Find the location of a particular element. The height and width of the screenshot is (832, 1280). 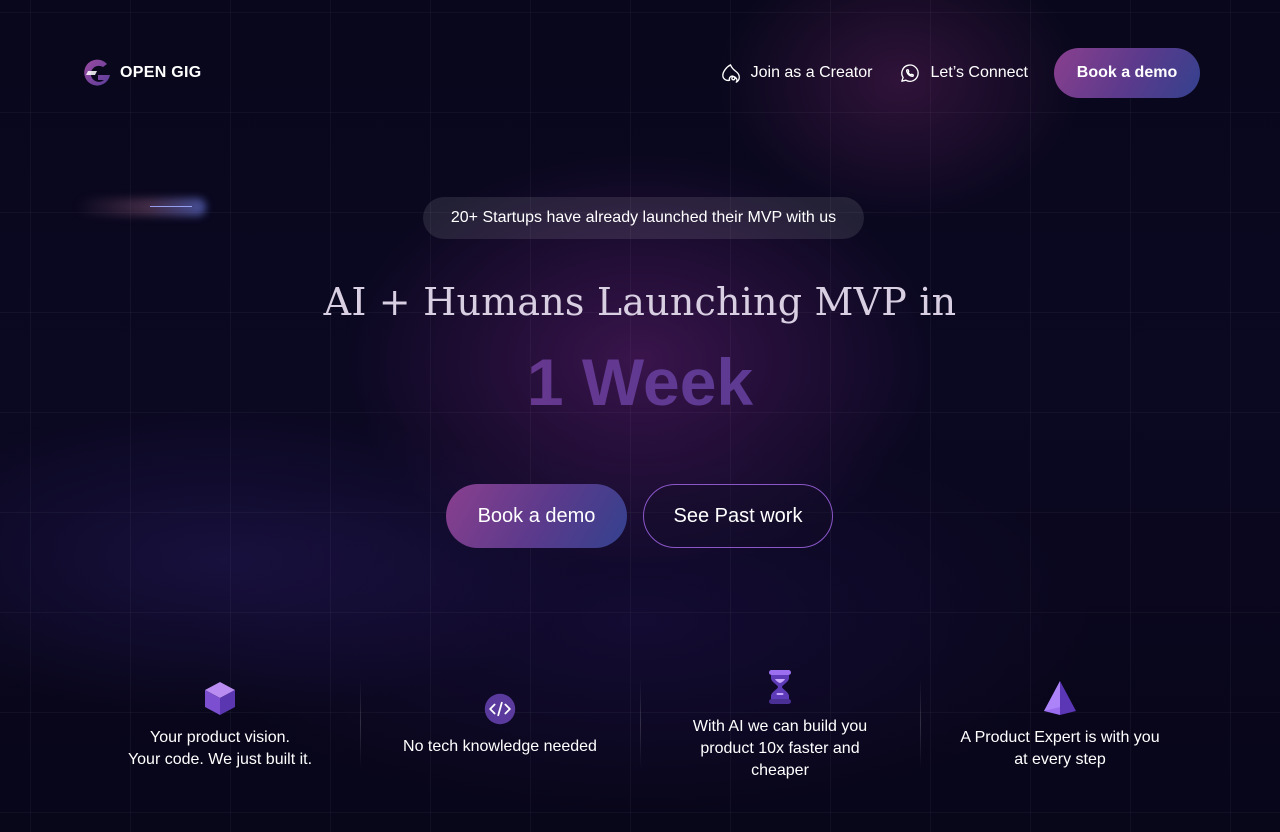

light-streak-line is located at coordinates (171, 206).